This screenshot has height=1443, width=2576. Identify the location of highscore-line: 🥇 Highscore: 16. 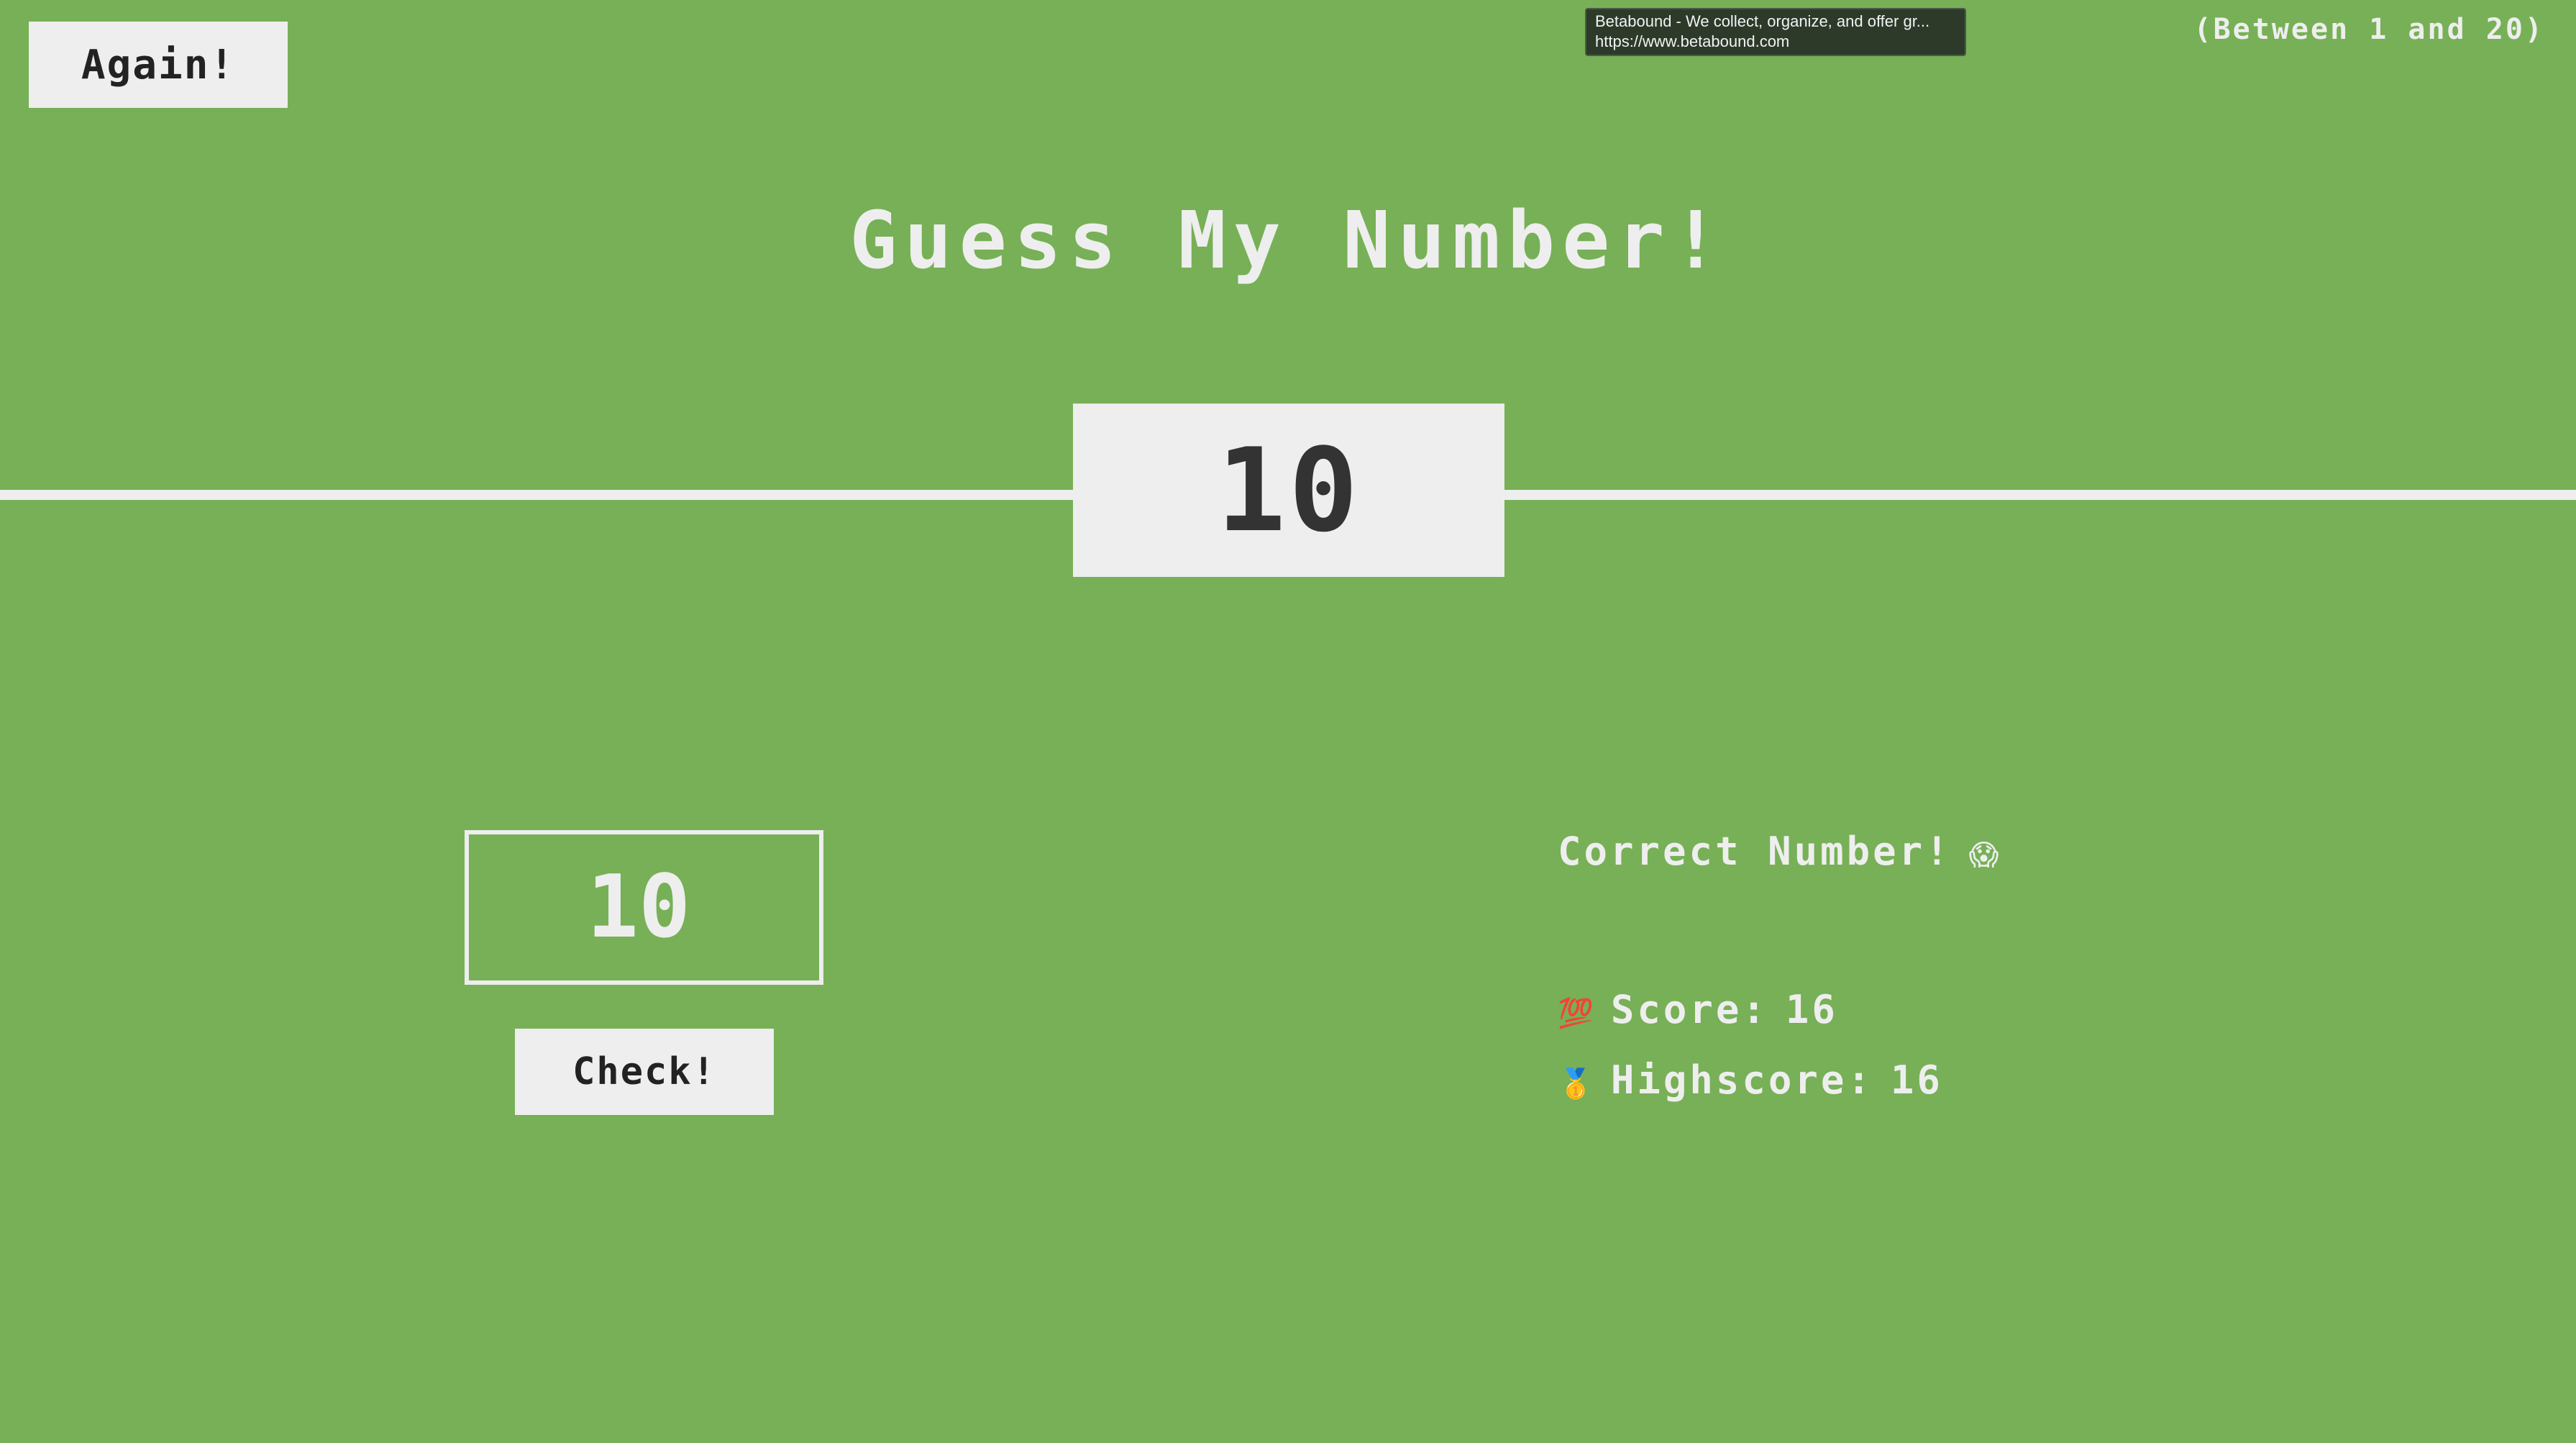
(1750, 1080).